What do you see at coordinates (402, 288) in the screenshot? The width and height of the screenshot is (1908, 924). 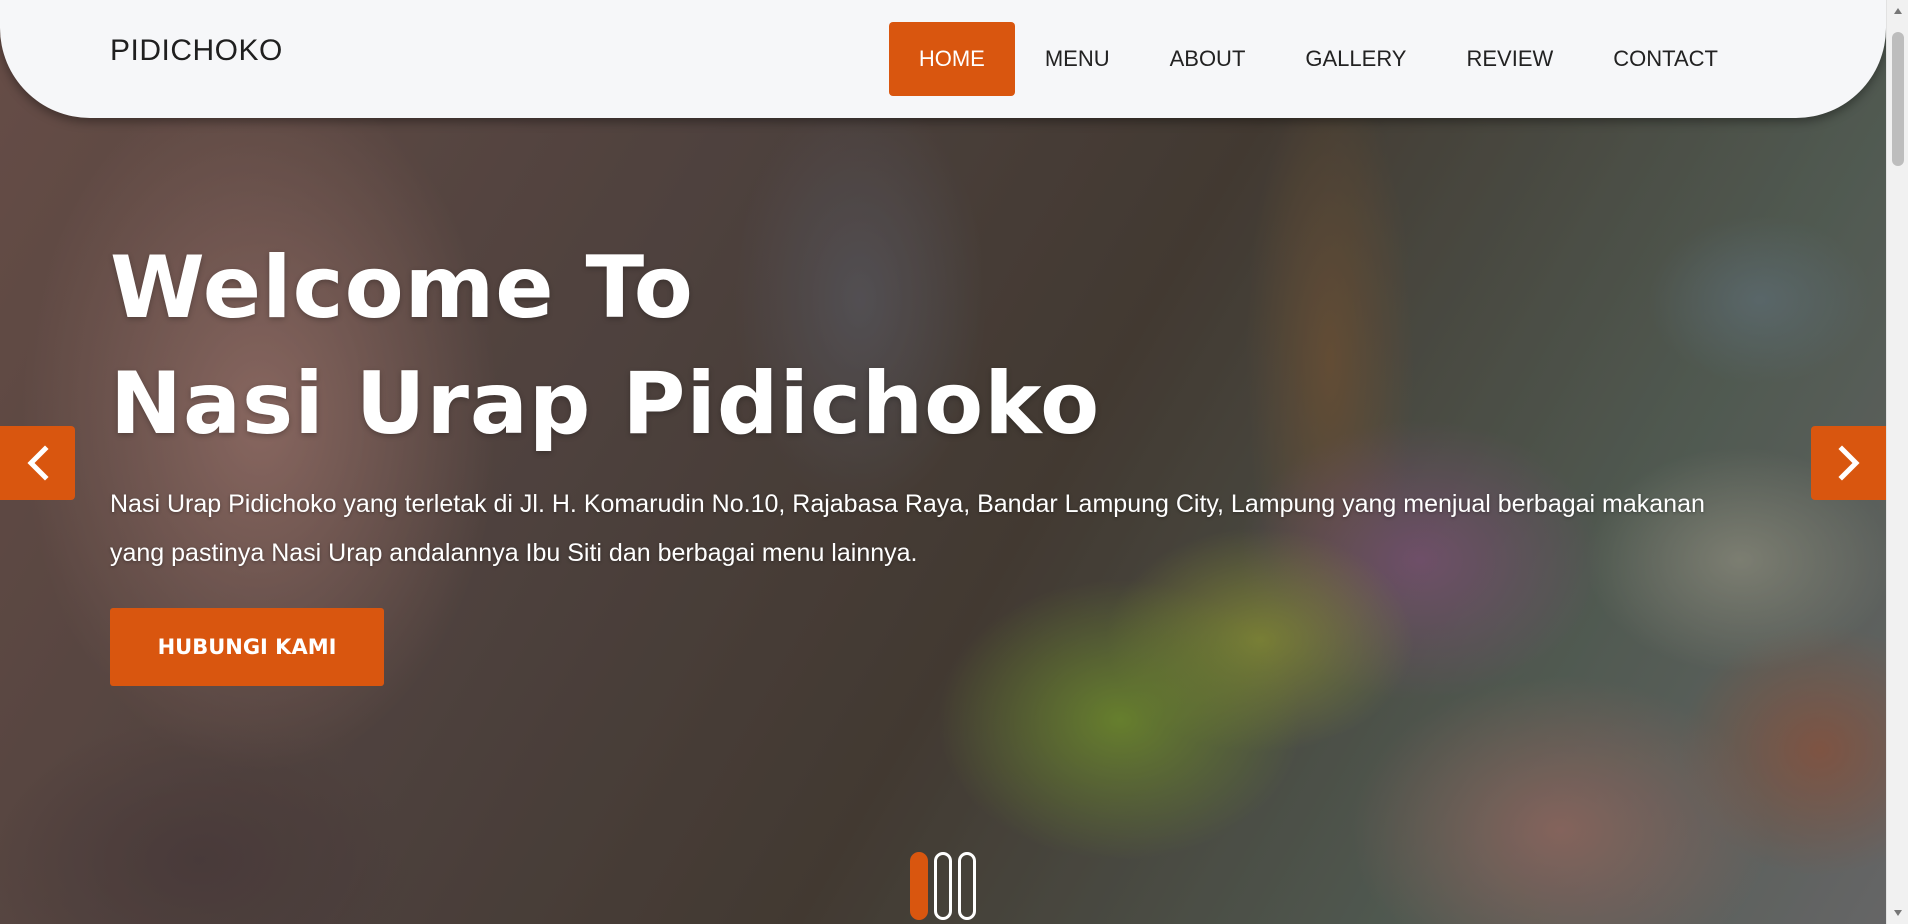 I see `hero-title-line1: Welcome To` at bounding box center [402, 288].